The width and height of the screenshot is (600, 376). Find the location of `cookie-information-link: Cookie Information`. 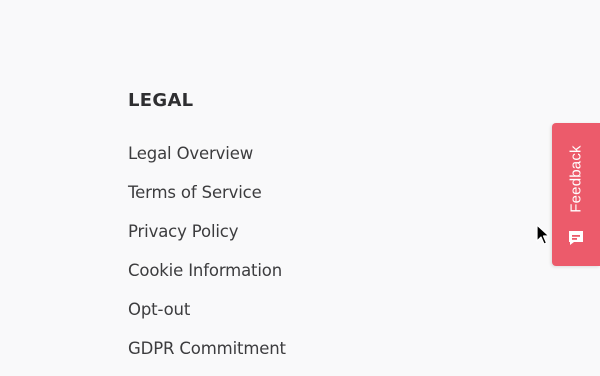

cookie-information-link: Cookie Information is located at coordinates (205, 270).